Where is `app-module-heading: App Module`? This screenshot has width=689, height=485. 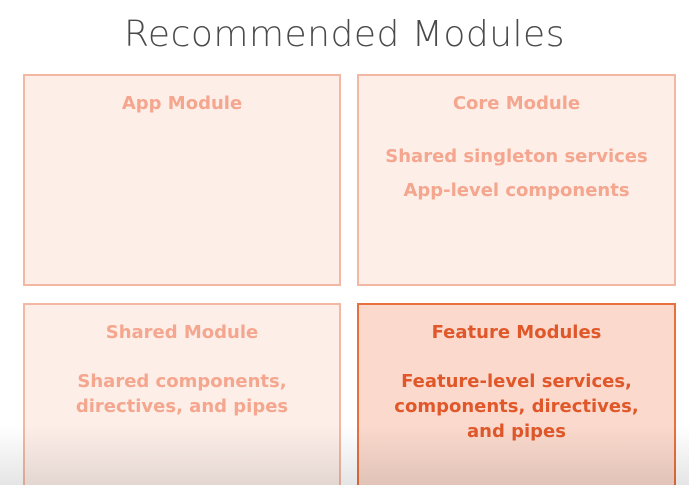 app-module-heading: App Module is located at coordinates (182, 103).